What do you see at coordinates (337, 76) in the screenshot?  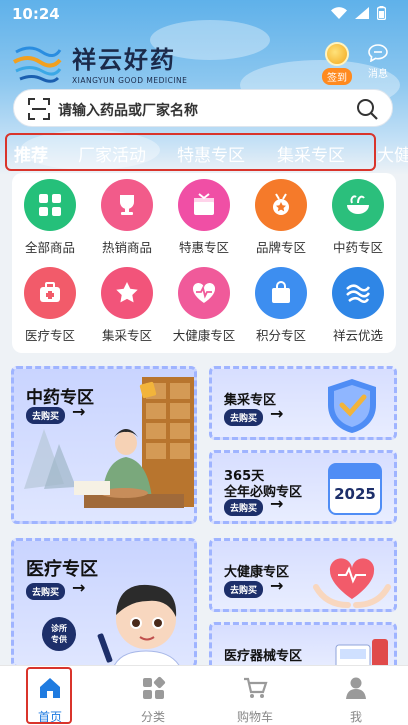 I see `signin-label: 签到` at bounding box center [337, 76].